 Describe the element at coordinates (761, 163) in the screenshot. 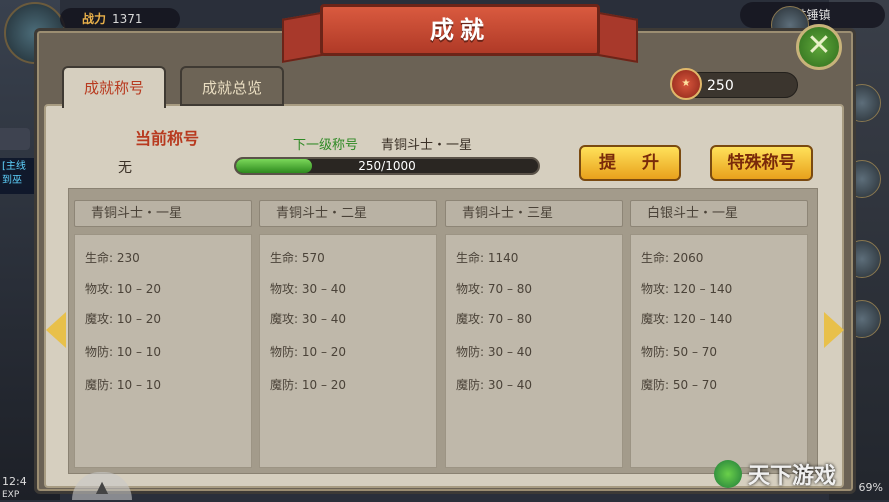

I see `special-title-button: 特殊称号` at that location.